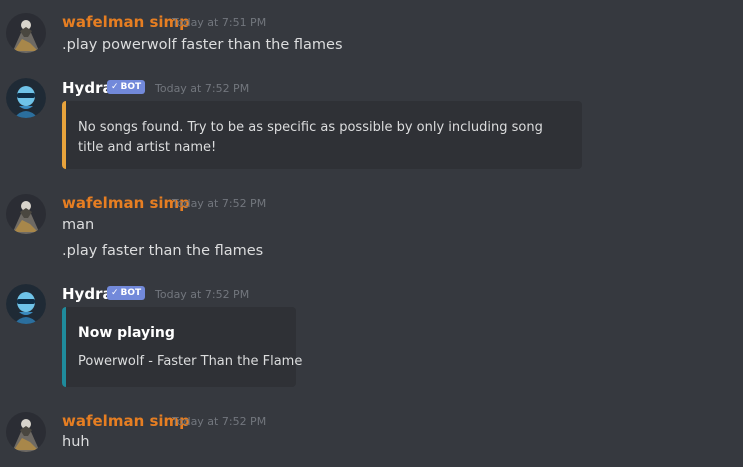  What do you see at coordinates (163, 251) in the screenshot?
I see `message-text: .play faster than the flames` at bounding box center [163, 251].